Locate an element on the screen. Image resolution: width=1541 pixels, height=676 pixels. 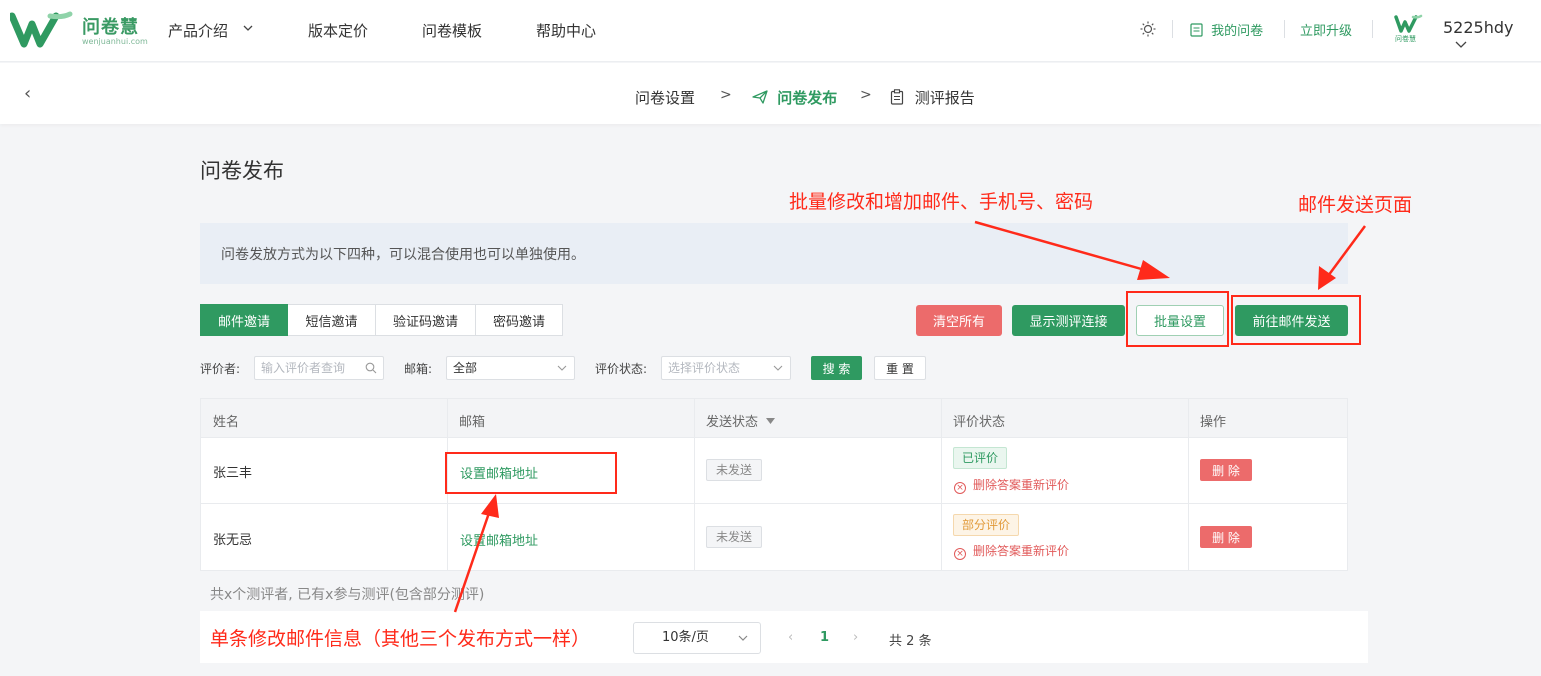
highlight-box-email-page is located at coordinates (1296, 320).